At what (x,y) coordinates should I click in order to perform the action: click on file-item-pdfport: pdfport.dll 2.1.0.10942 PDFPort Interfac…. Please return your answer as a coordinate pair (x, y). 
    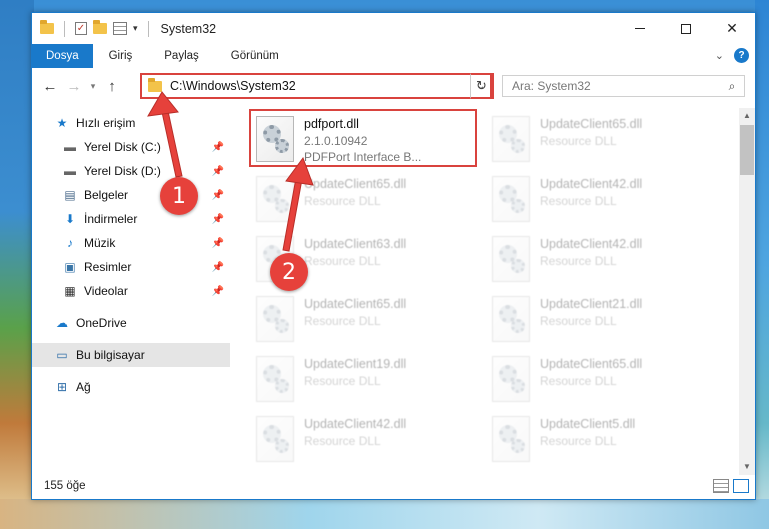
    Looking at the image, I should click on (365, 141).